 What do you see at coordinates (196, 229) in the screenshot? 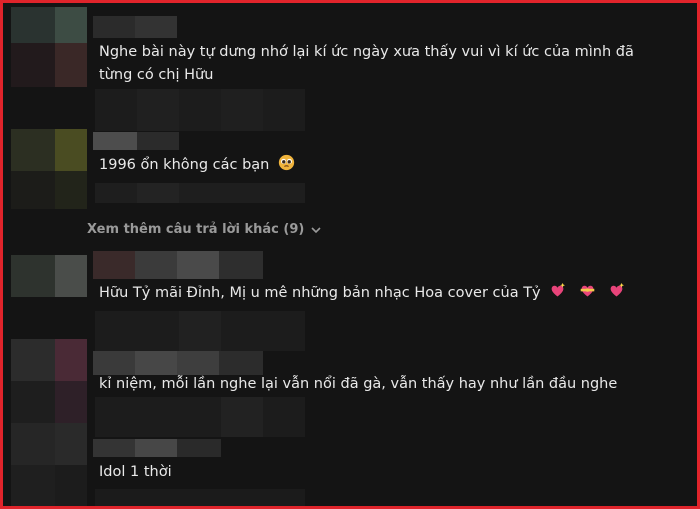
I see `view-more-replies-label: Xem thêm câu trả lời khác (9)` at bounding box center [196, 229].